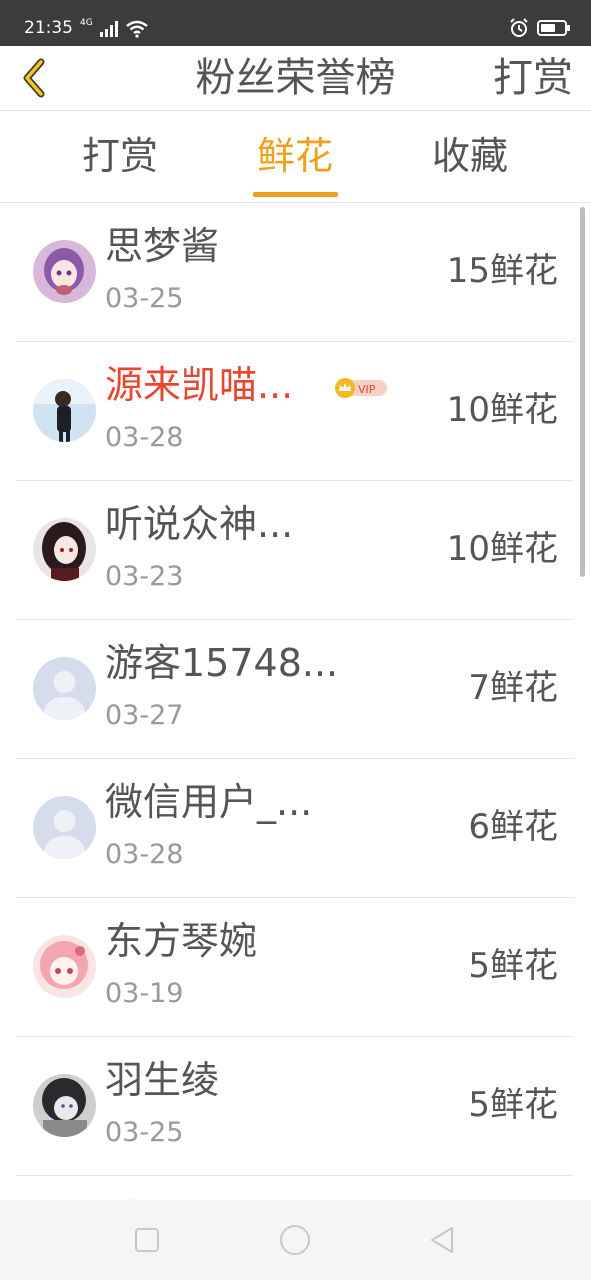 This screenshot has width=591, height=1280. Describe the element at coordinates (295, 194) in the screenshot. I see `active-tab-indicator` at that location.